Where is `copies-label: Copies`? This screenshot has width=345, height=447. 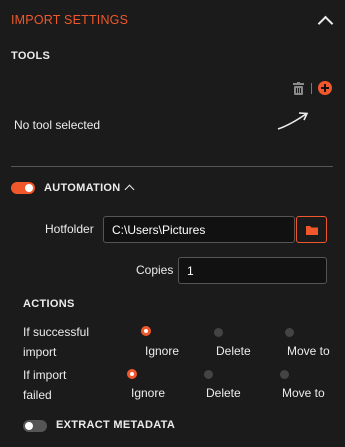 copies-label: Copies is located at coordinates (155, 270).